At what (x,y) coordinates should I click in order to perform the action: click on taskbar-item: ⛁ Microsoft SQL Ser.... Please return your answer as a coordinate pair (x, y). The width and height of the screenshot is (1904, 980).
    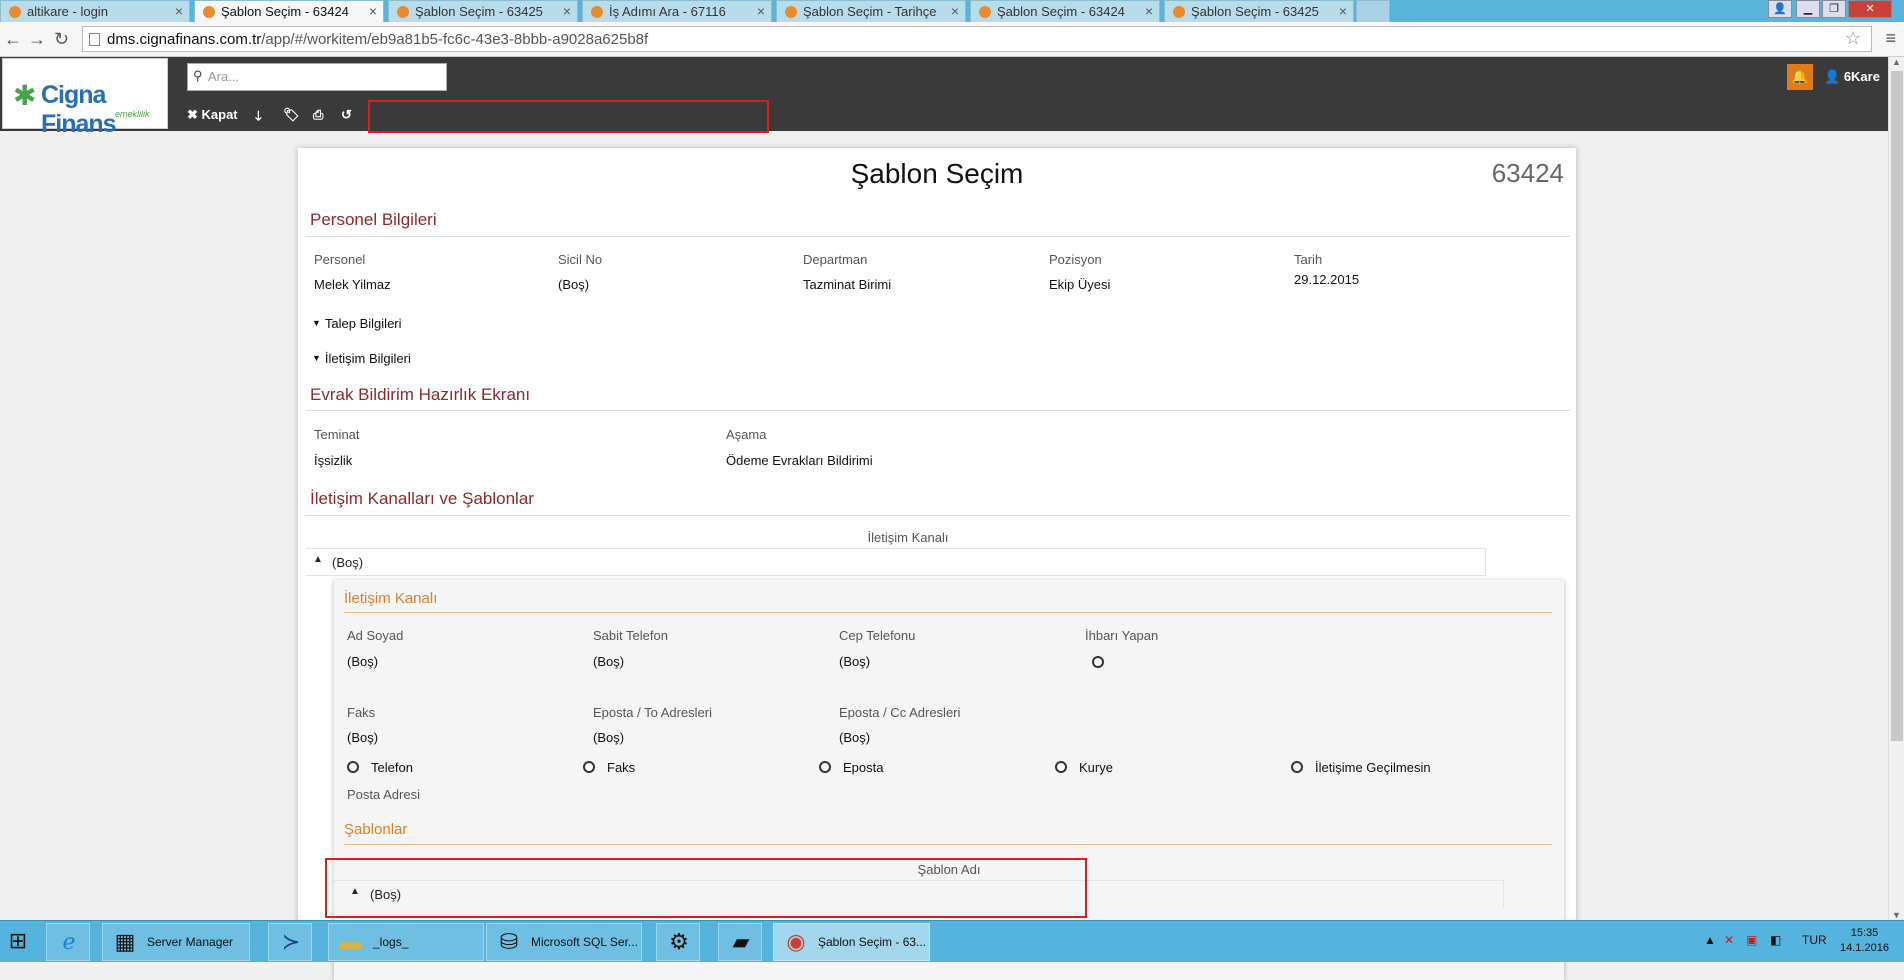
    Looking at the image, I should click on (564, 942).